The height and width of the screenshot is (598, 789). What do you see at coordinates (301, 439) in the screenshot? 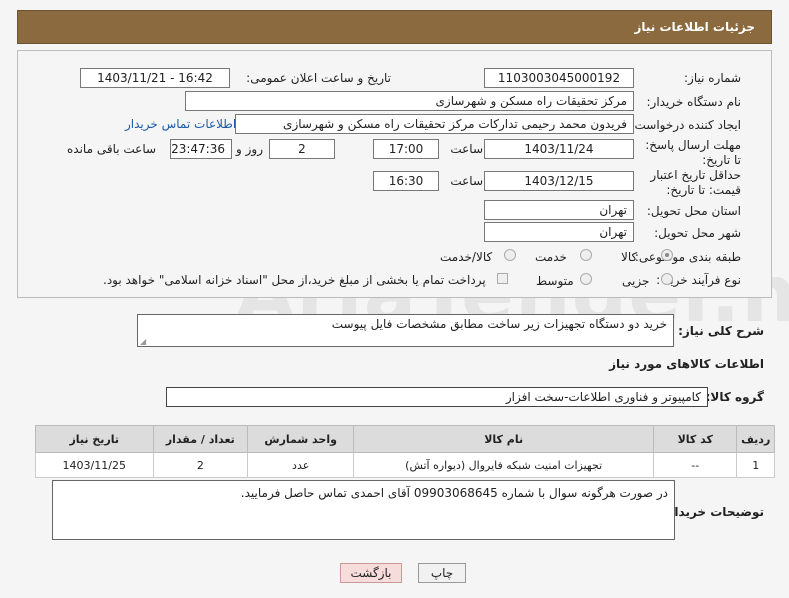
I see `col-unit-header: واحد شمارش` at bounding box center [301, 439].